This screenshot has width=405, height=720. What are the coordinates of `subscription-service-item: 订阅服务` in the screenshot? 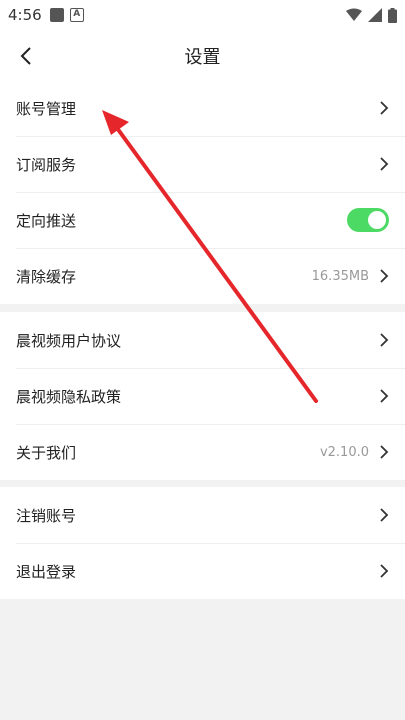 It's located at (202, 164).